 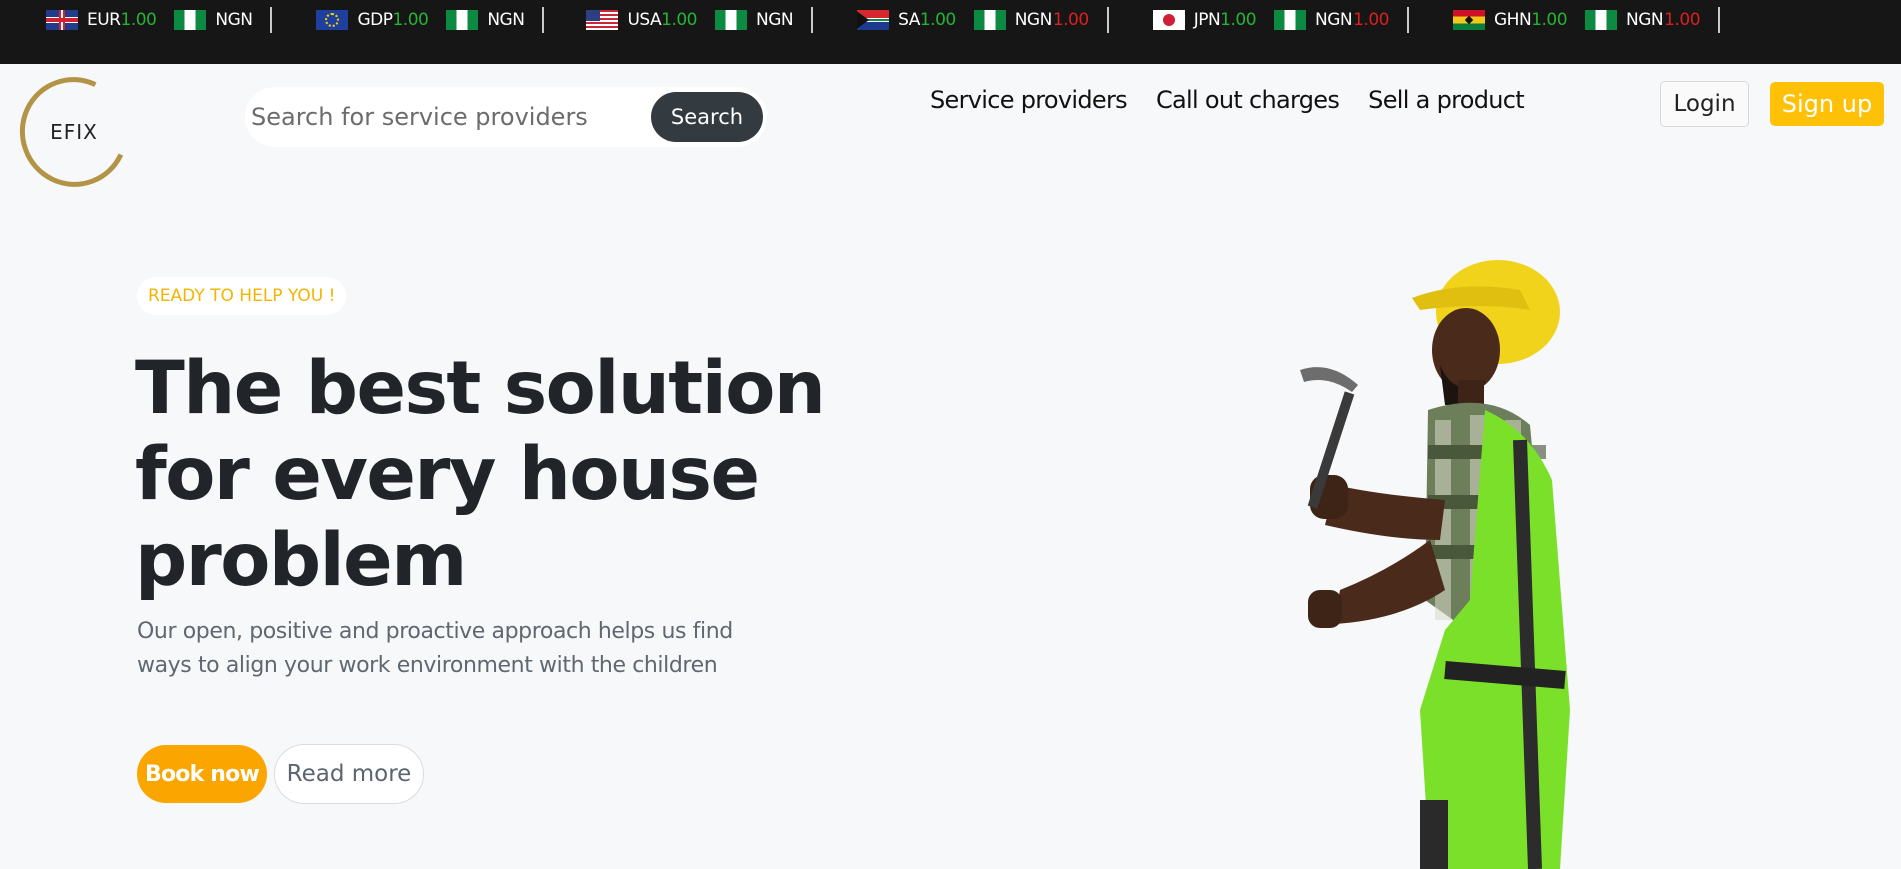 What do you see at coordinates (447, 474) in the screenshot?
I see `hero-title-line: for every house` at bounding box center [447, 474].